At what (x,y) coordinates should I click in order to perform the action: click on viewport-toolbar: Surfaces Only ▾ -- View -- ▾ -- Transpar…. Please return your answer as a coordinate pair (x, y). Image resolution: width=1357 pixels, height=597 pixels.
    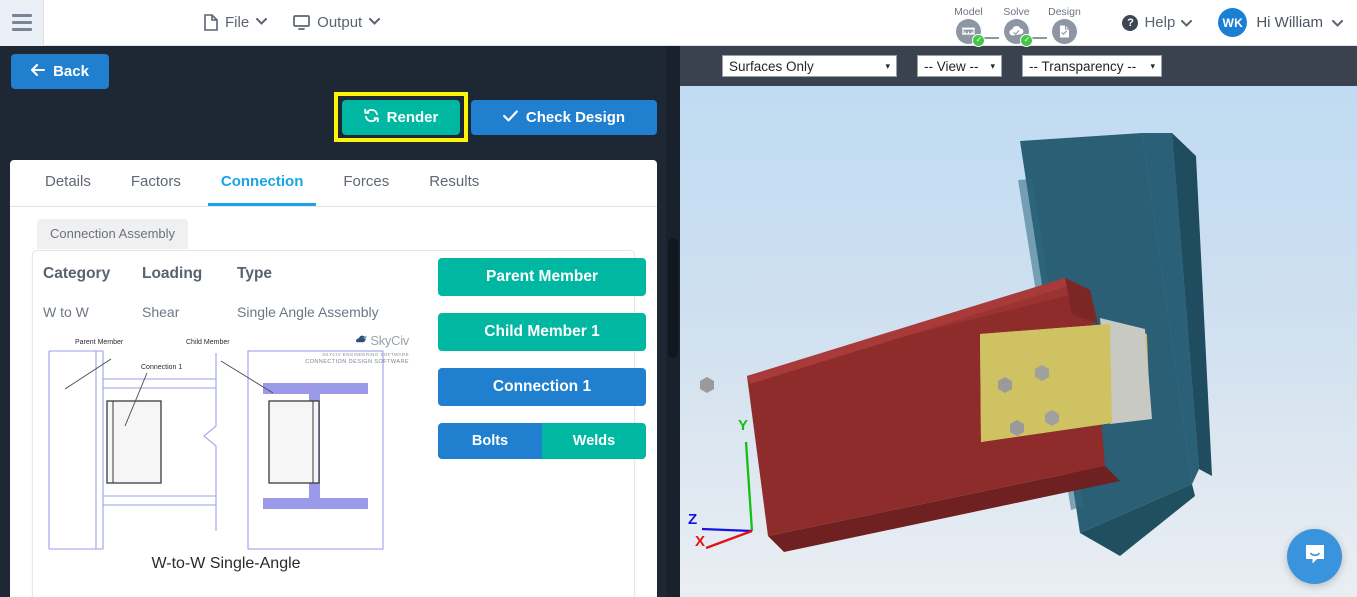
    Looking at the image, I should click on (1018, 66).